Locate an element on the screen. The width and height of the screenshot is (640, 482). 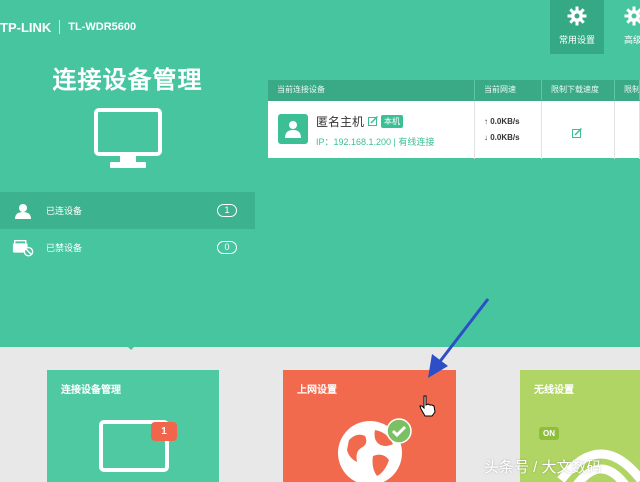
upload-speed: ↑ 0.0KB/s is located at coordinates (502, 121).